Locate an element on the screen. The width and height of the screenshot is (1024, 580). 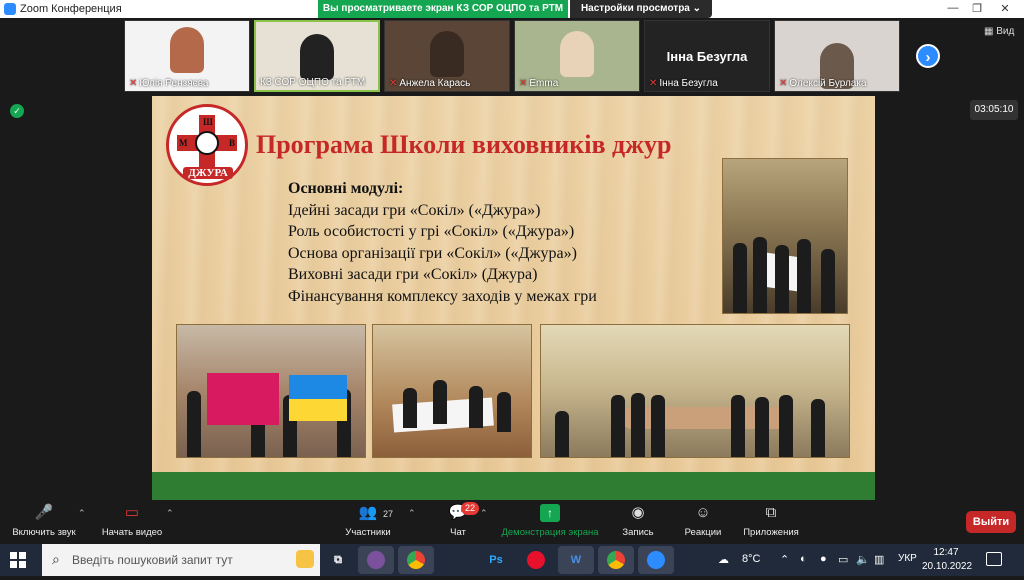
participant-tile: Інна Безугла ✕ Інна Безугла is located at coordinates (707, 56).